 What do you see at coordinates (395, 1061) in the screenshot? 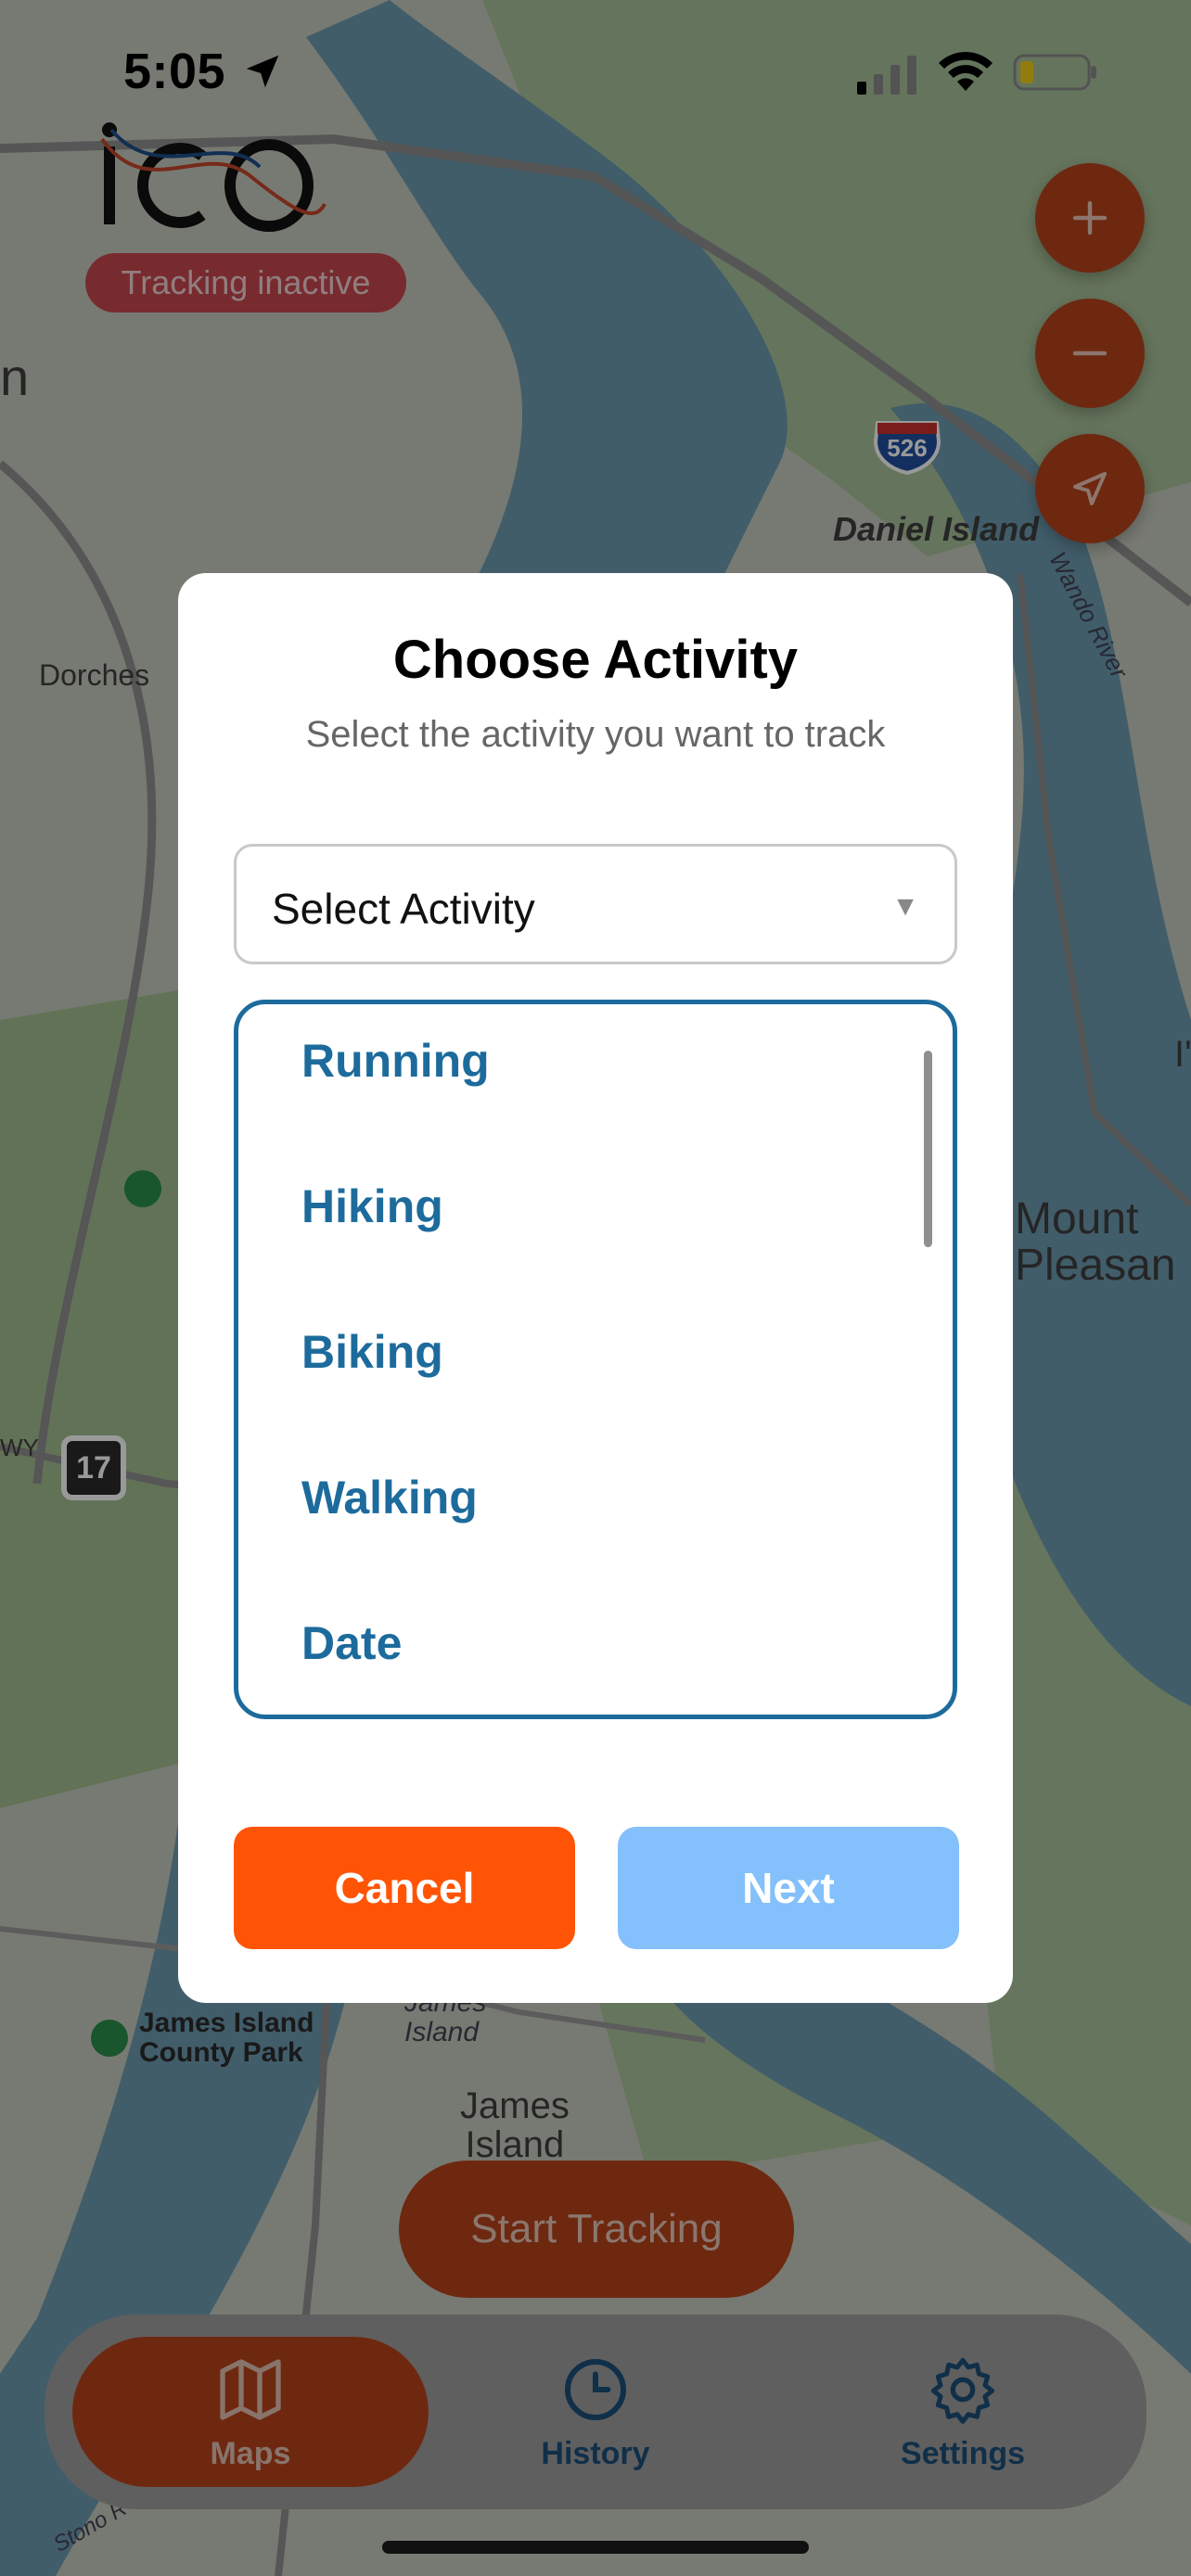
I see `activity-option-running: Running` at bounding box center [395, 1061].